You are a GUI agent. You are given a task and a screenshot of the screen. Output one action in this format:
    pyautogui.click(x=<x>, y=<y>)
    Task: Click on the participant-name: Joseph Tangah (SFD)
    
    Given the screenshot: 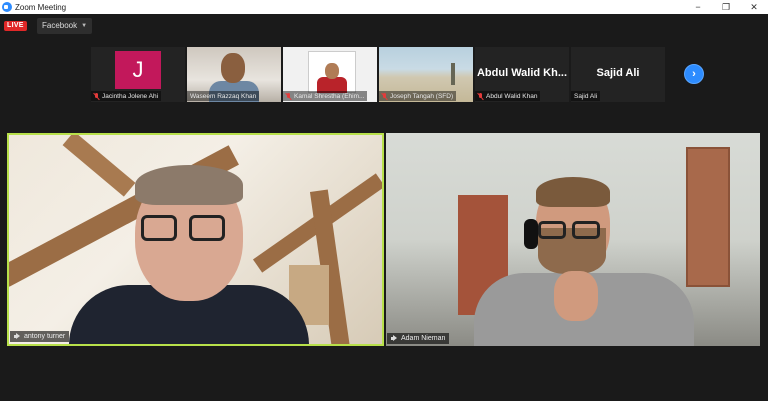 What is the action you would take?
    pyautogui.click(x=422, y=96)
    